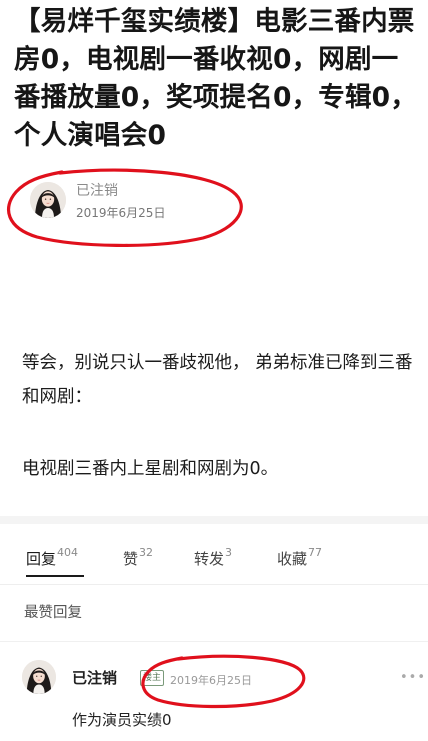 The height and width of the screenshot is (741, 428). Describe the element at coordinates (315, 552) in the screenshot. I see `tab-favorites-count: 77` at that location.